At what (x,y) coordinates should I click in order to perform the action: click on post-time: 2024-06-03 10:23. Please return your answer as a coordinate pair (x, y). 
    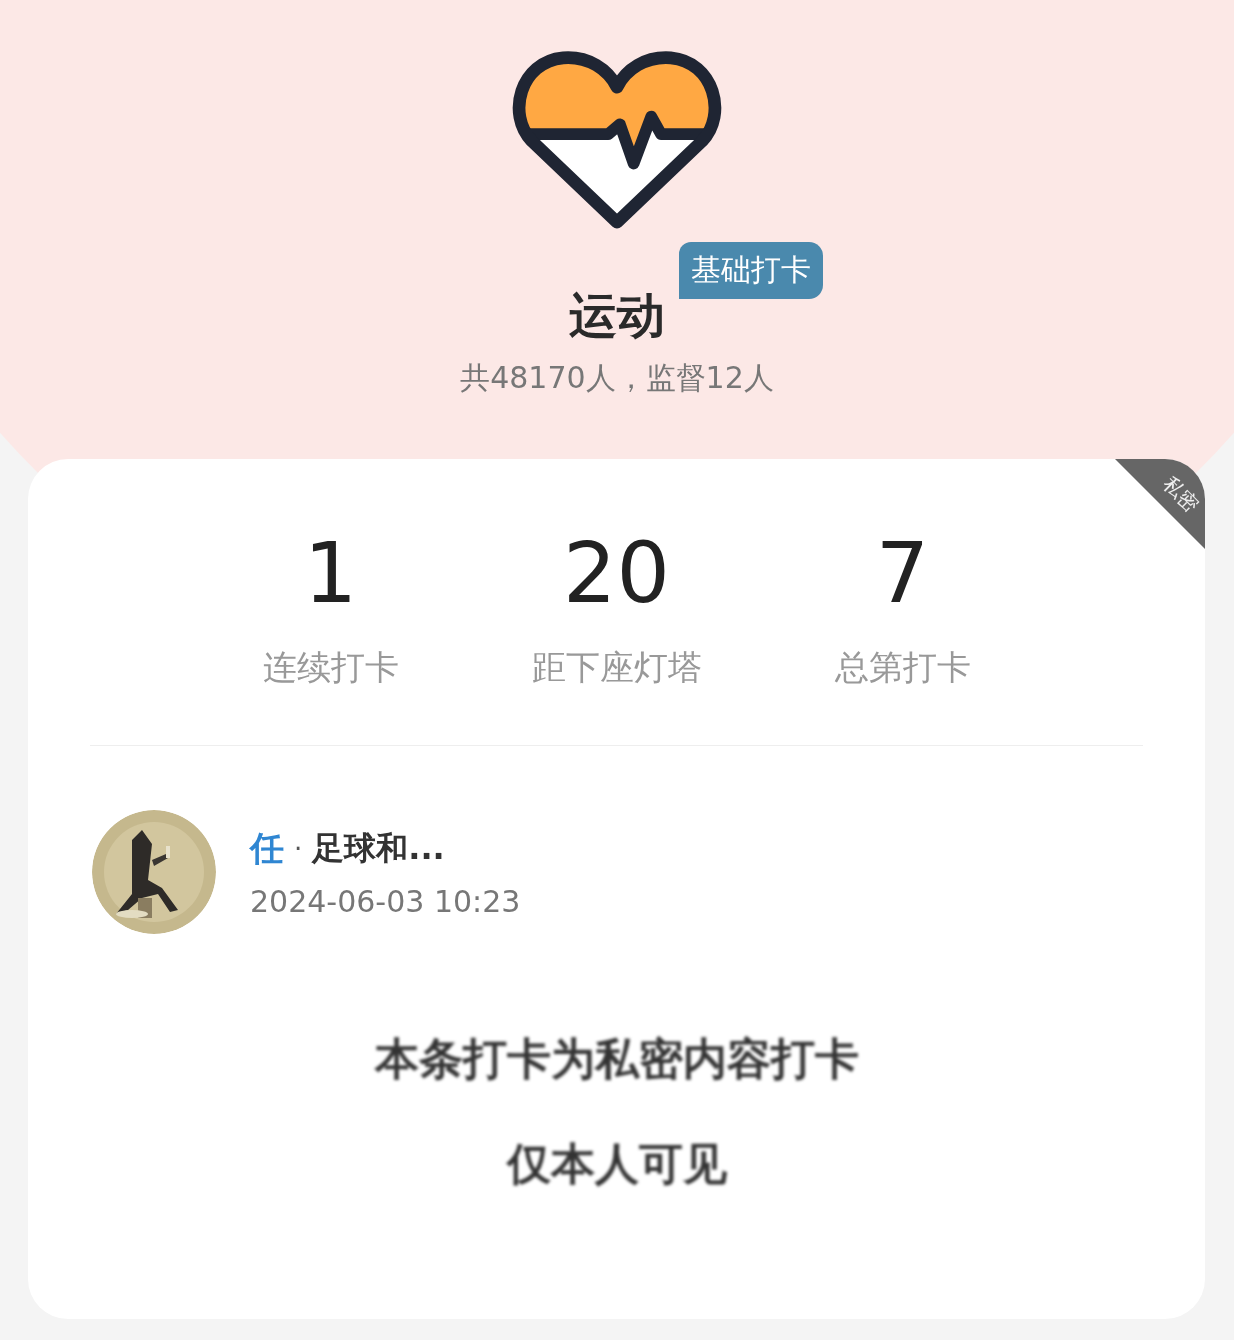
    Looking at the image, I should click on (385, 901).